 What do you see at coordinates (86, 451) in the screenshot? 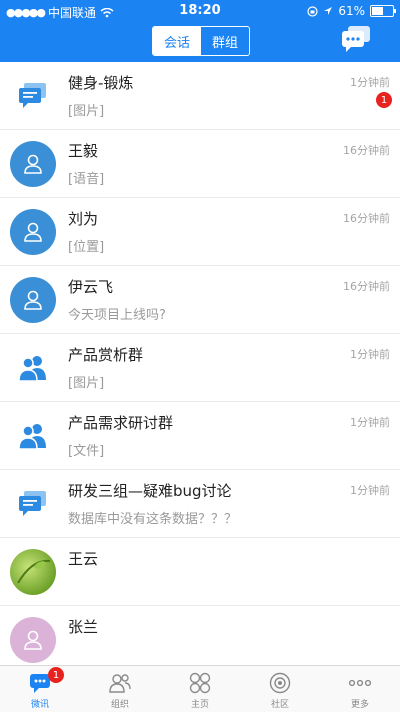
I see `conversation-preview: [文件]` at bounding box center [86, 451].